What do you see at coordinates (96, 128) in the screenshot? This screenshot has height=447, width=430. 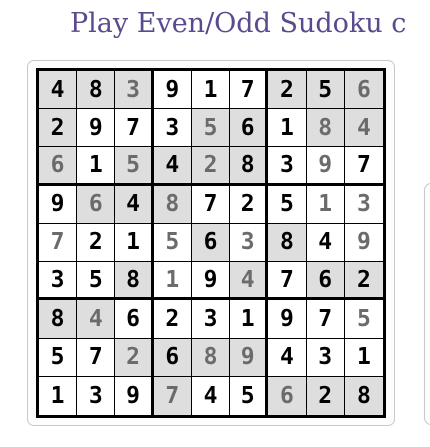 I see `sudoku-cell-r2c2: 9` at bounding box center [96, 128].